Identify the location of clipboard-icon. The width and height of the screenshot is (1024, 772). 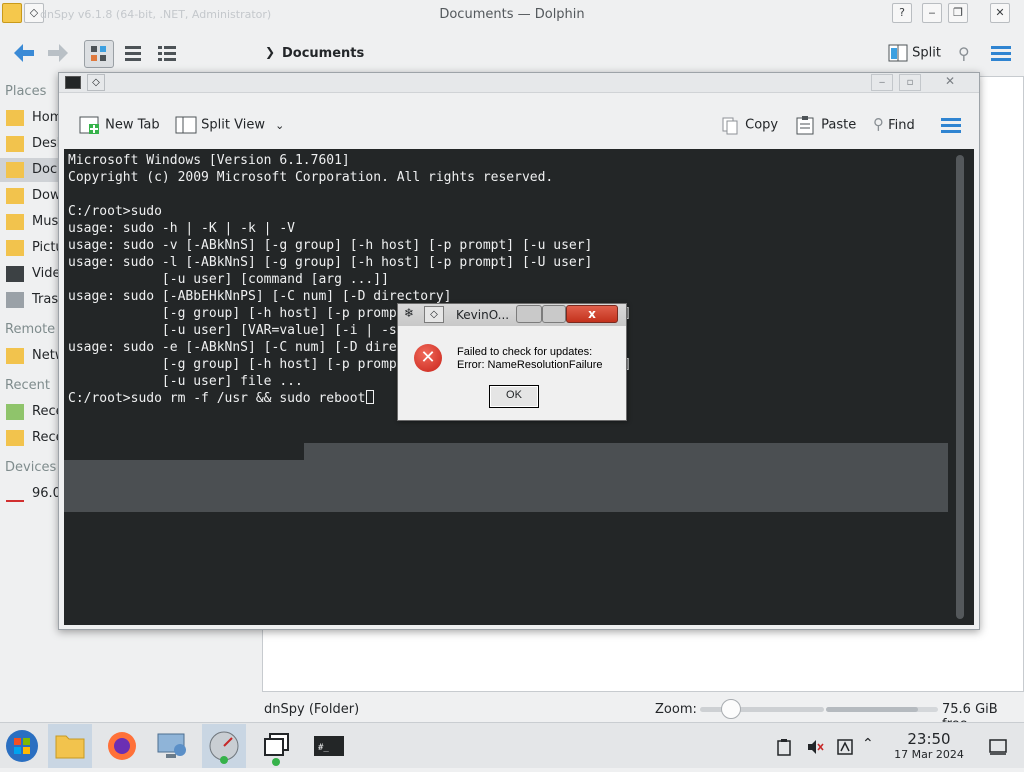
(784, 749).